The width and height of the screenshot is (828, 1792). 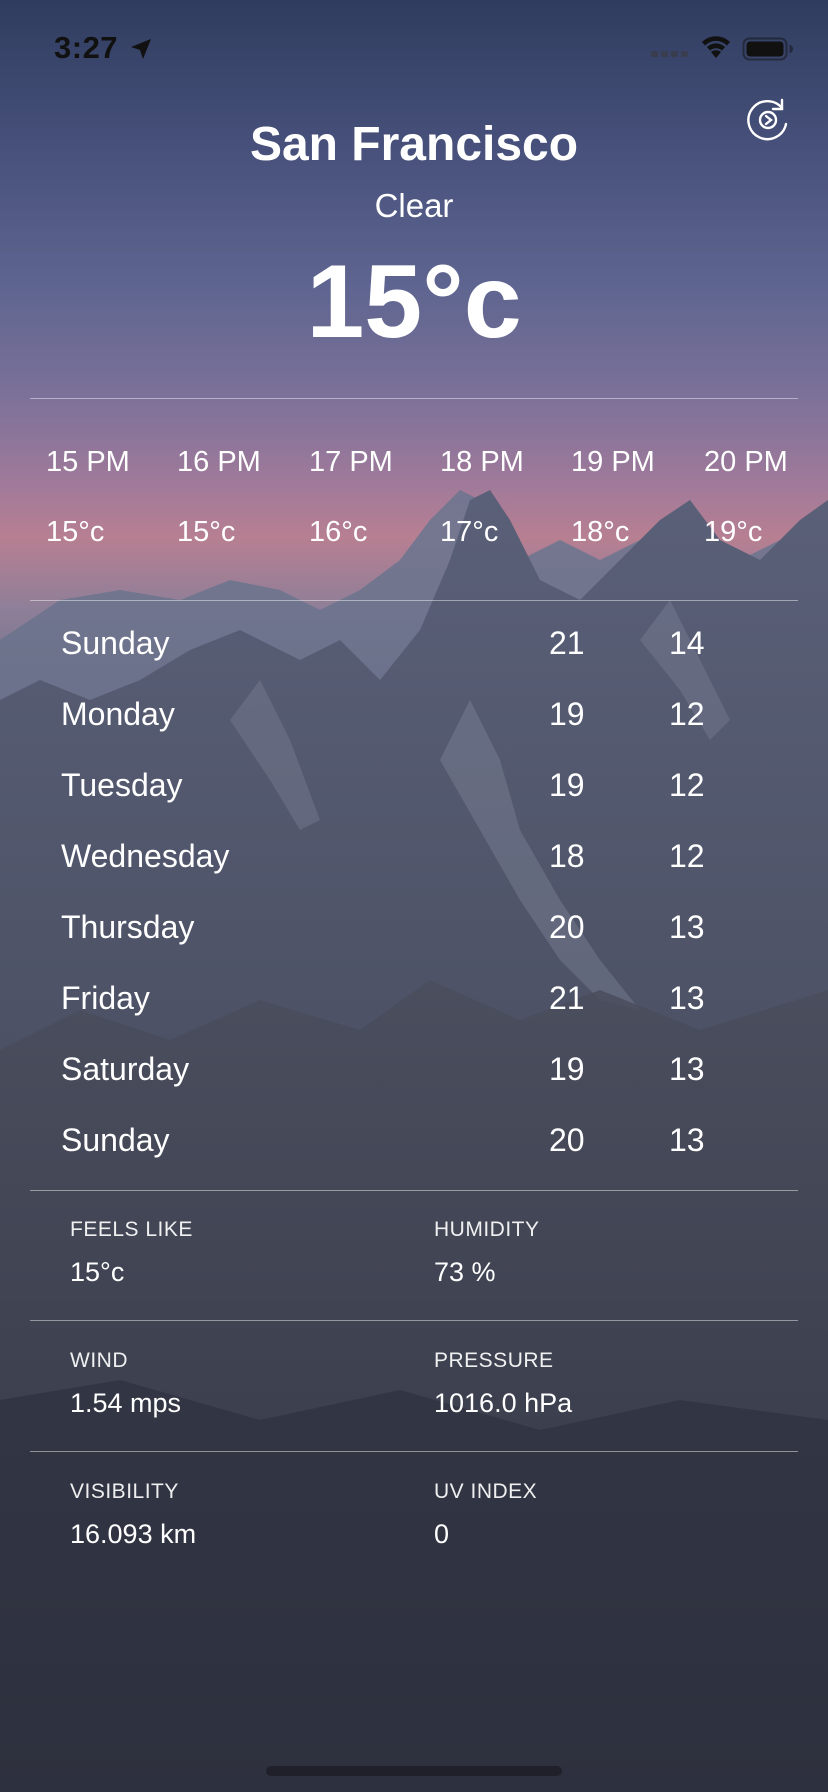 What do you see at coordinates (414, 794) in the screenshot?
I see `daily-row: Tuesday 19 12` at bounding box center [414, 794].